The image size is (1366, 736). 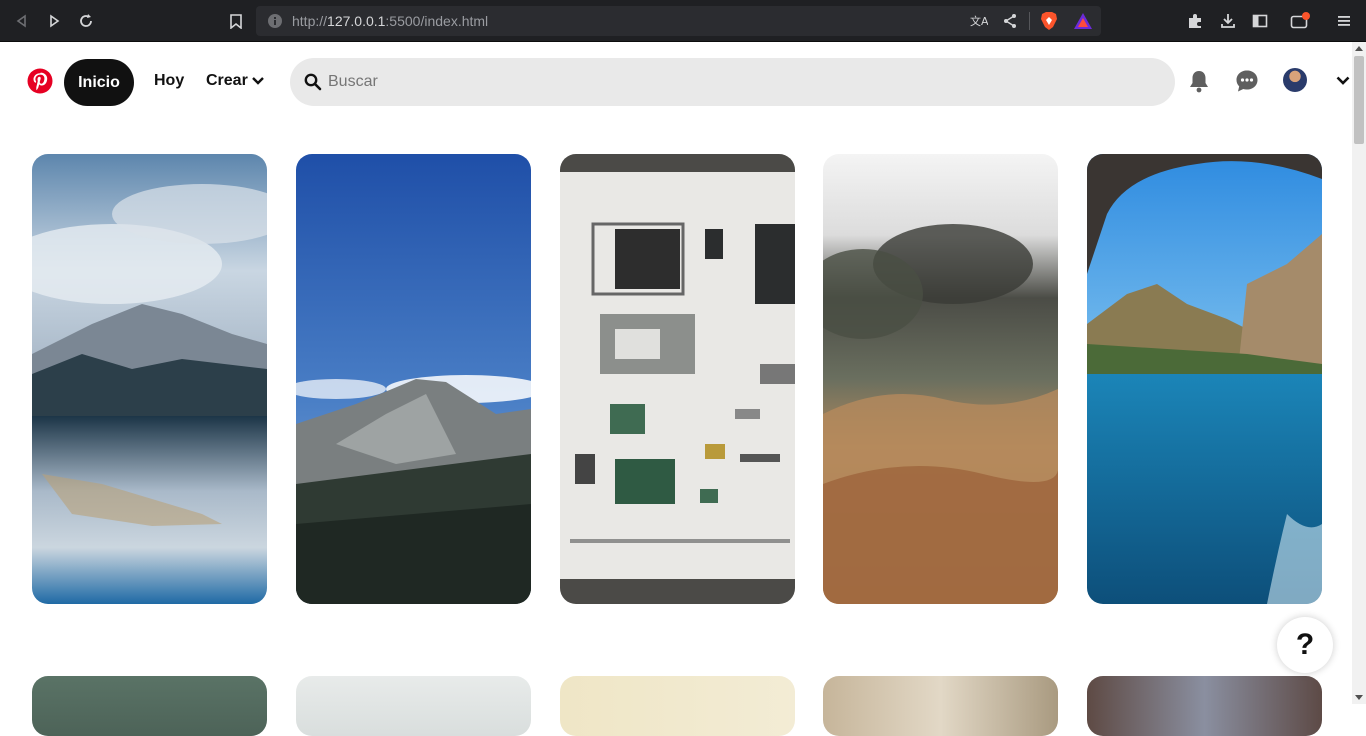 What do you see at coordinates (1359, 100) in the screenshot?
I see `scroll-thumb` at bounding box center [1359, 100].